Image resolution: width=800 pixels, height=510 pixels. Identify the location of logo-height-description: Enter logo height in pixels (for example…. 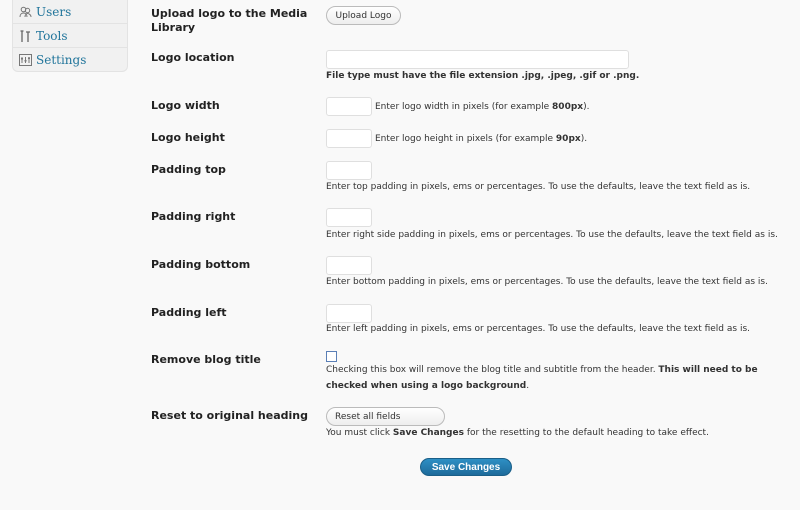
(481, 139).